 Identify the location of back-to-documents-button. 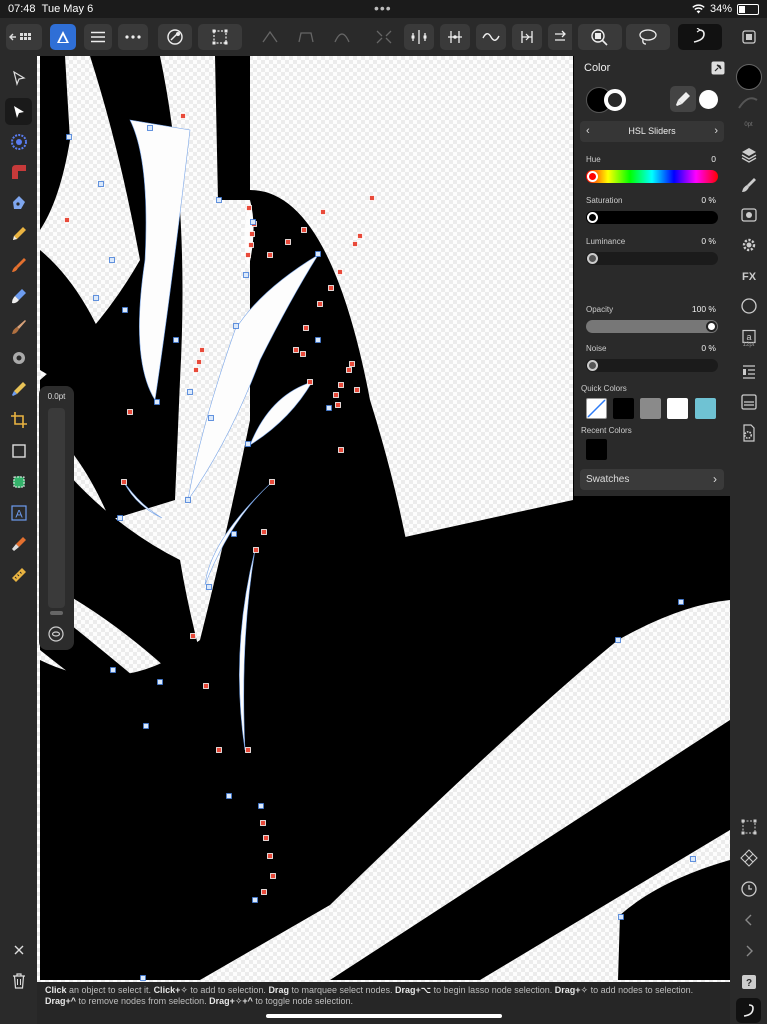
(24, 37).